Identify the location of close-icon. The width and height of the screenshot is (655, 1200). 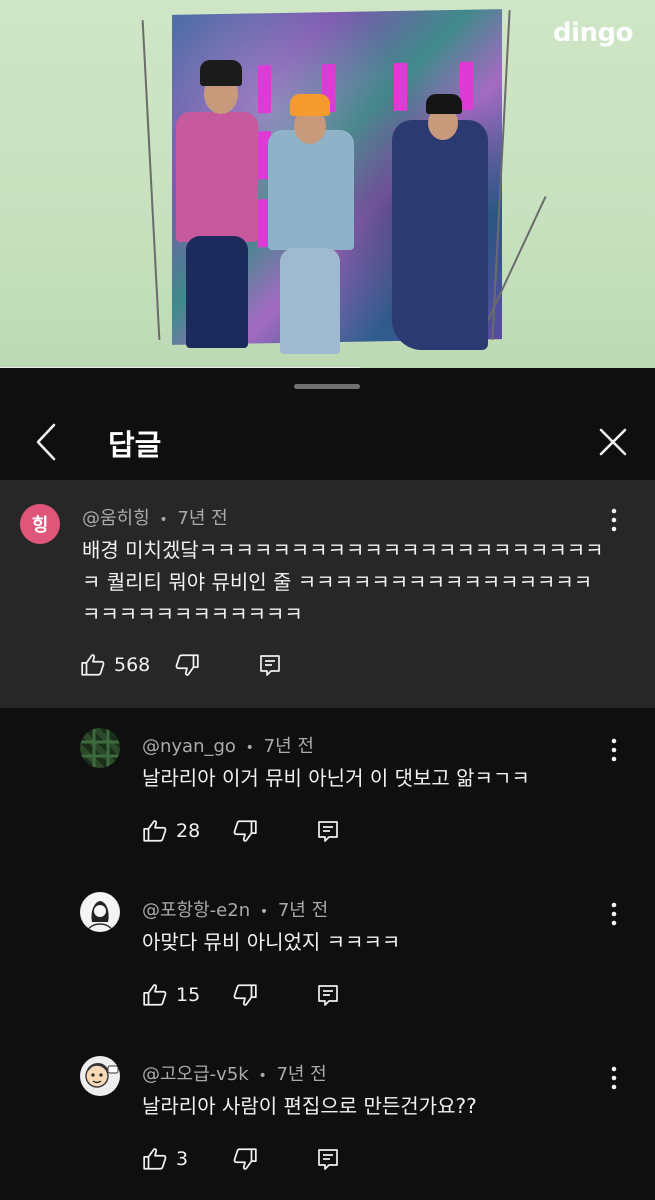
(613, 442).